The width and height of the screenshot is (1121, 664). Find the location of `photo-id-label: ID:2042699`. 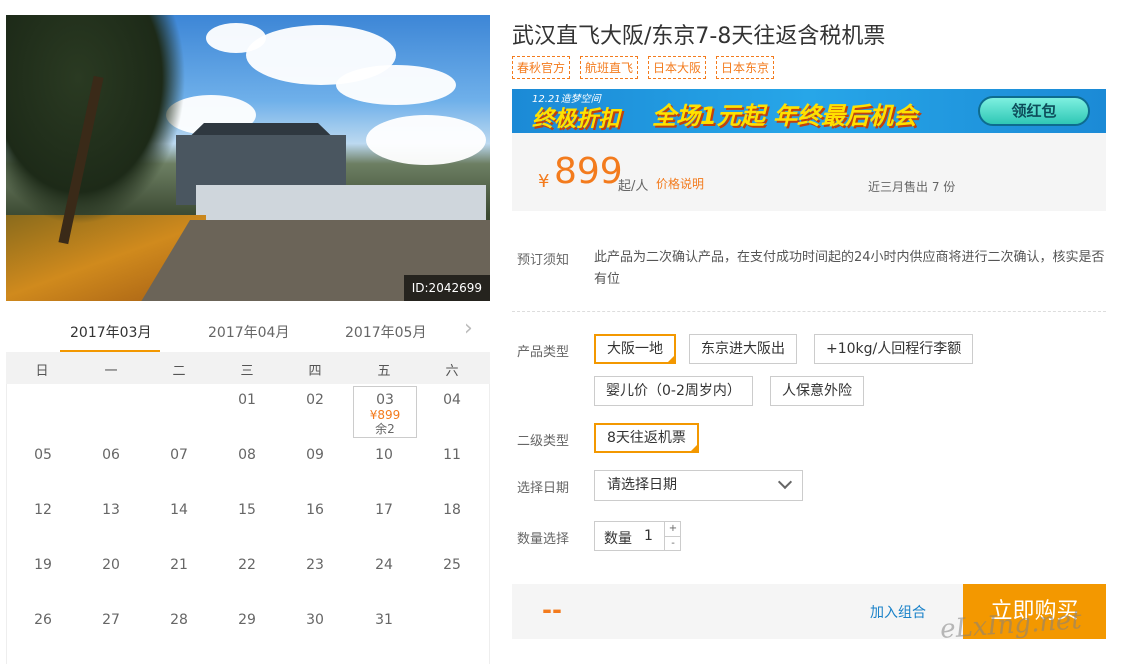

photo-id-label: ID:2042699 is located at coordinates (446, 288).